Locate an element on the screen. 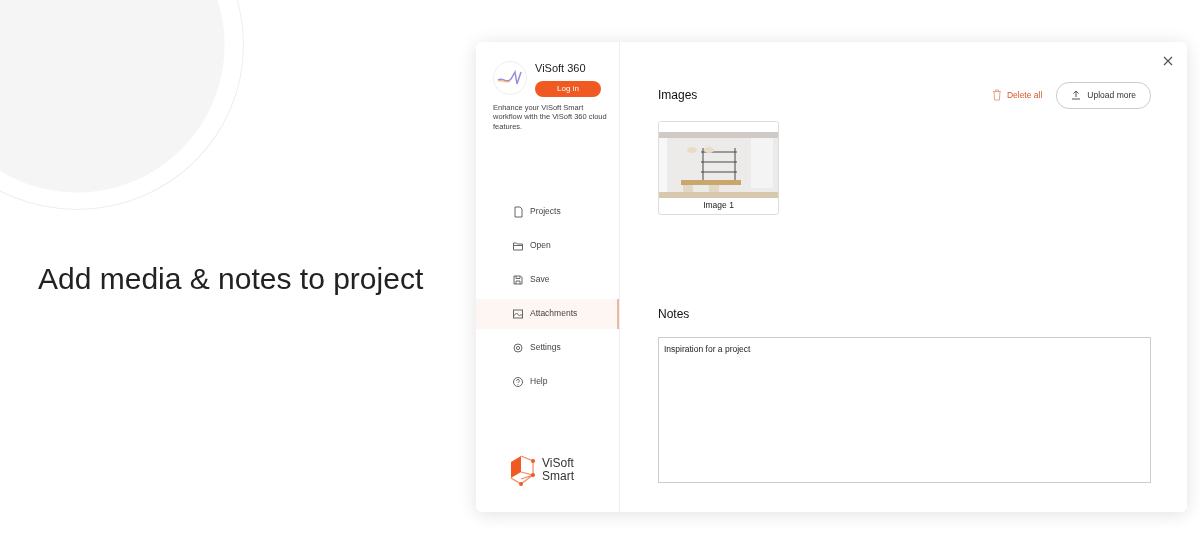  cube-logo-icon is located at coordinates (523, 470).